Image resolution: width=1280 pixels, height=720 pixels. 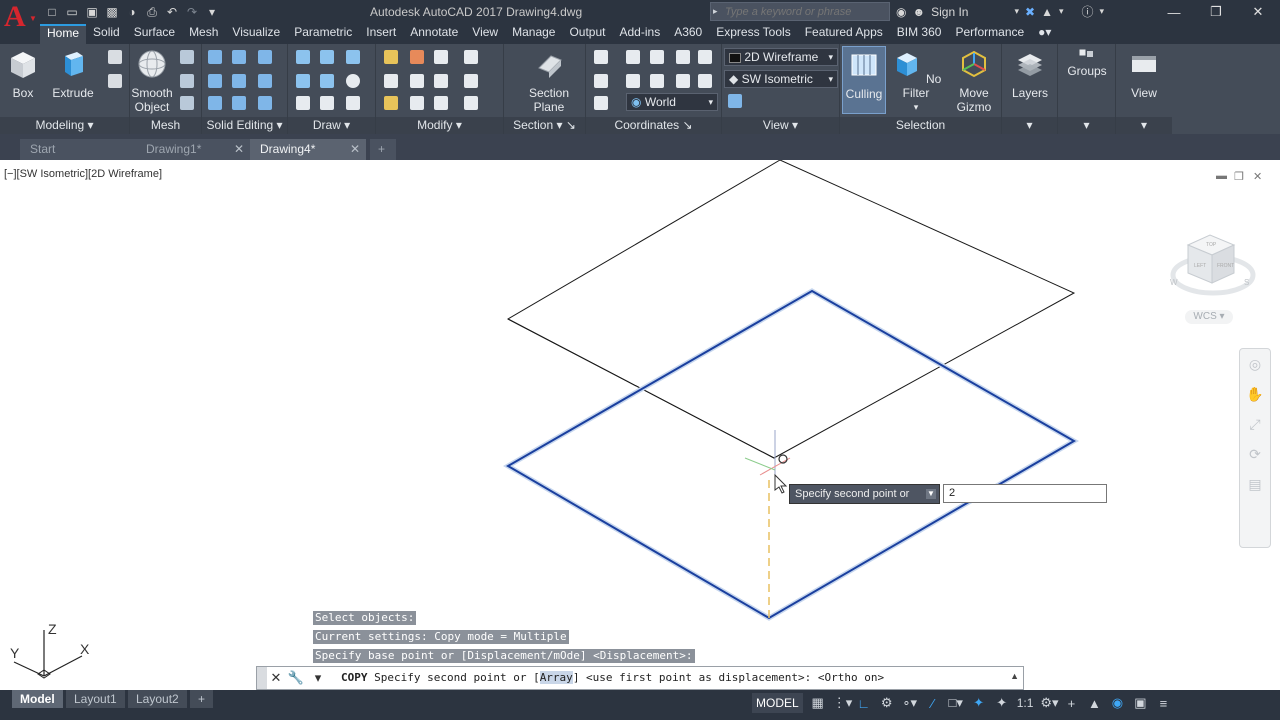 I want to click on add-layout-button: +, so click(x=202, y=699).